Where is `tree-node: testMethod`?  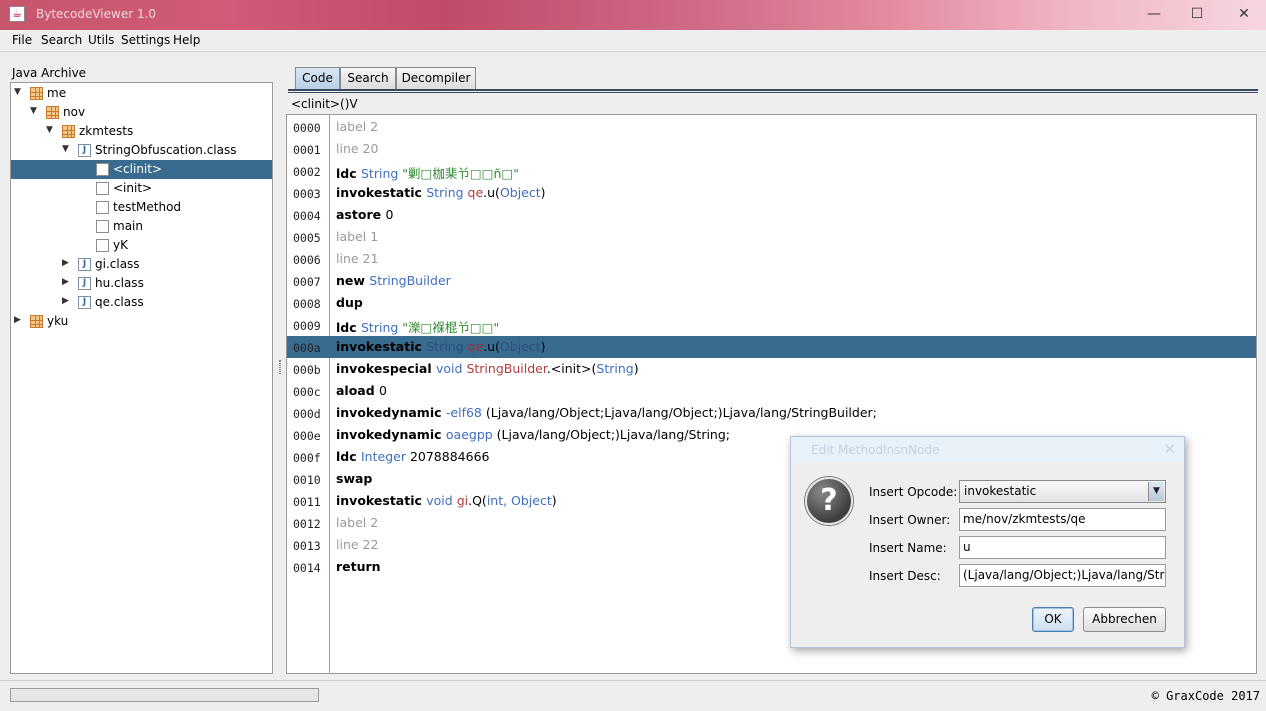
tree-node: testMethod is located at coordinates (141, 207).